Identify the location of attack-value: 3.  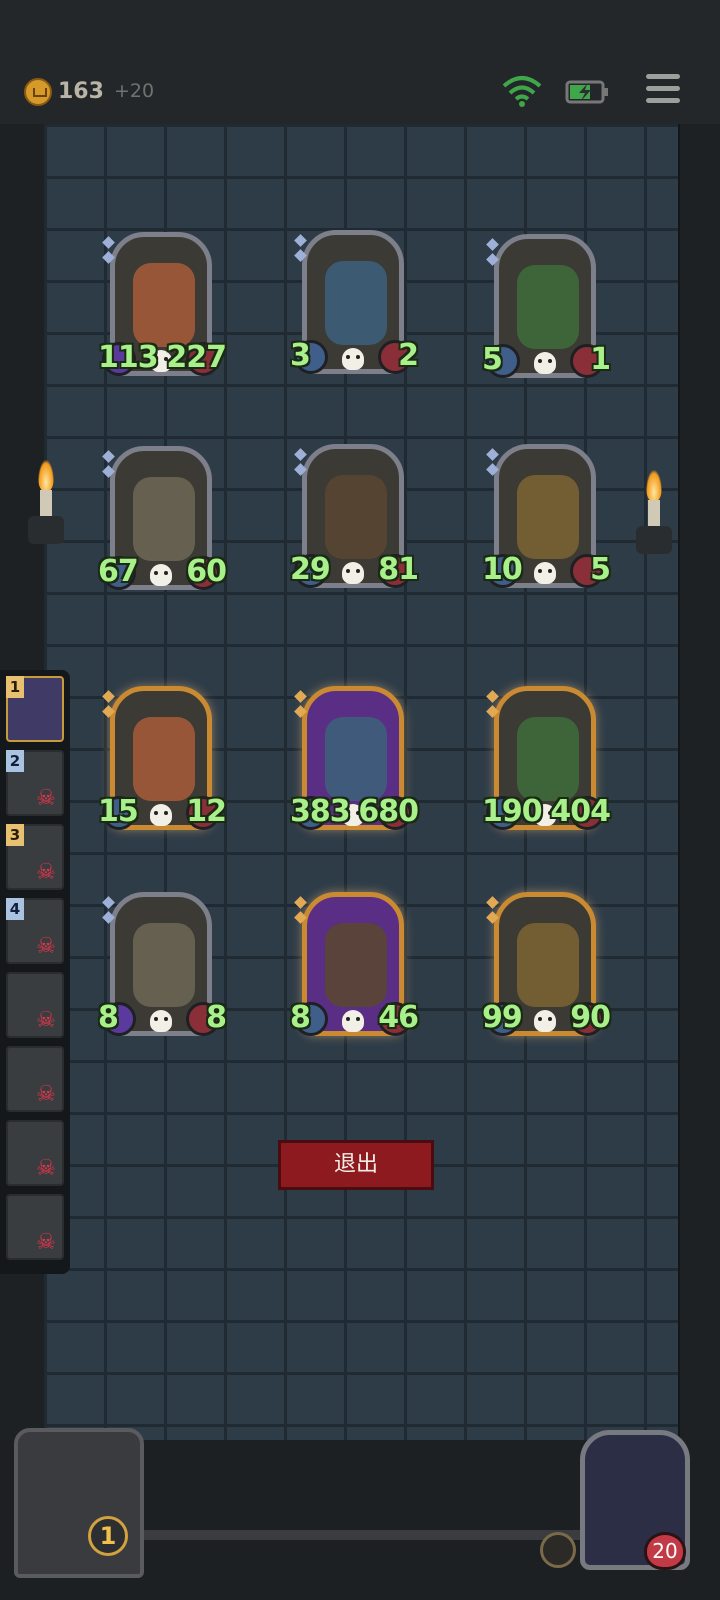
(300, 355).